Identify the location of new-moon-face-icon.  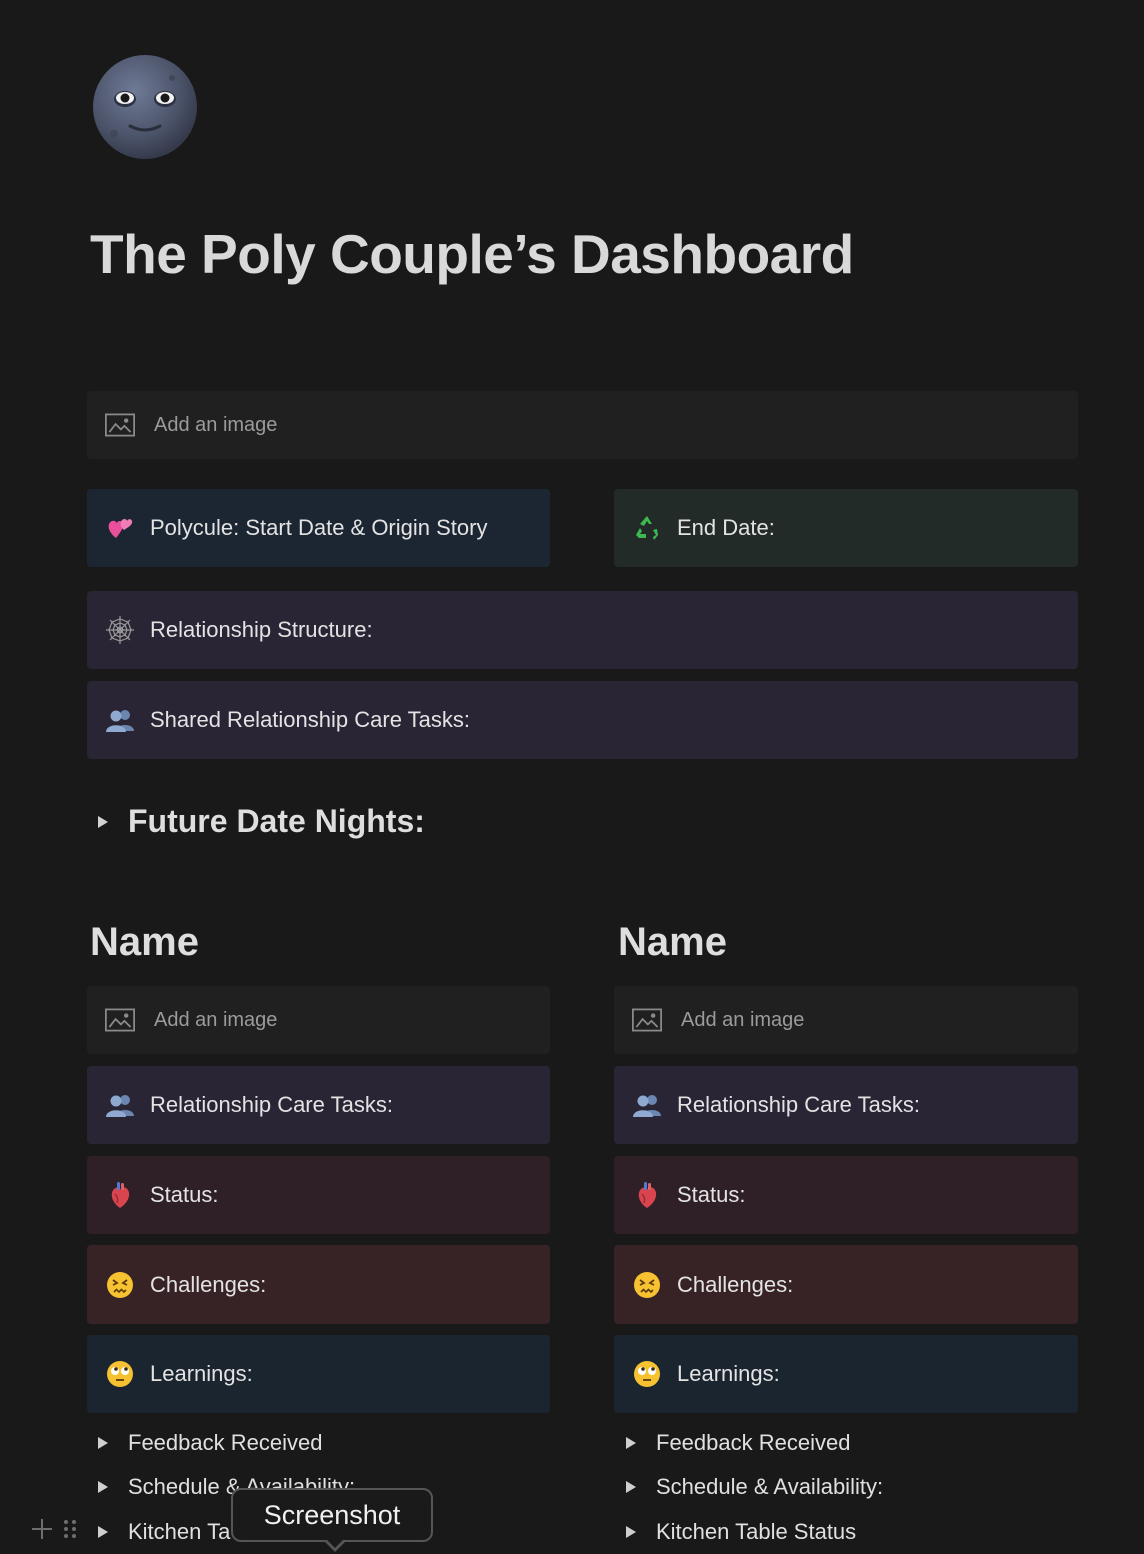
(145, 107).